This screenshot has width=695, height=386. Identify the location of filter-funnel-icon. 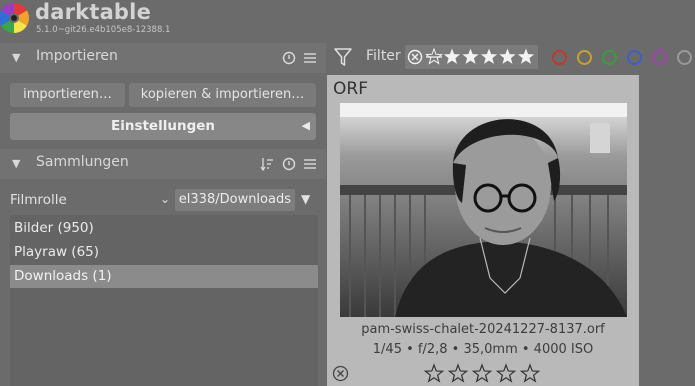
(343, 57).